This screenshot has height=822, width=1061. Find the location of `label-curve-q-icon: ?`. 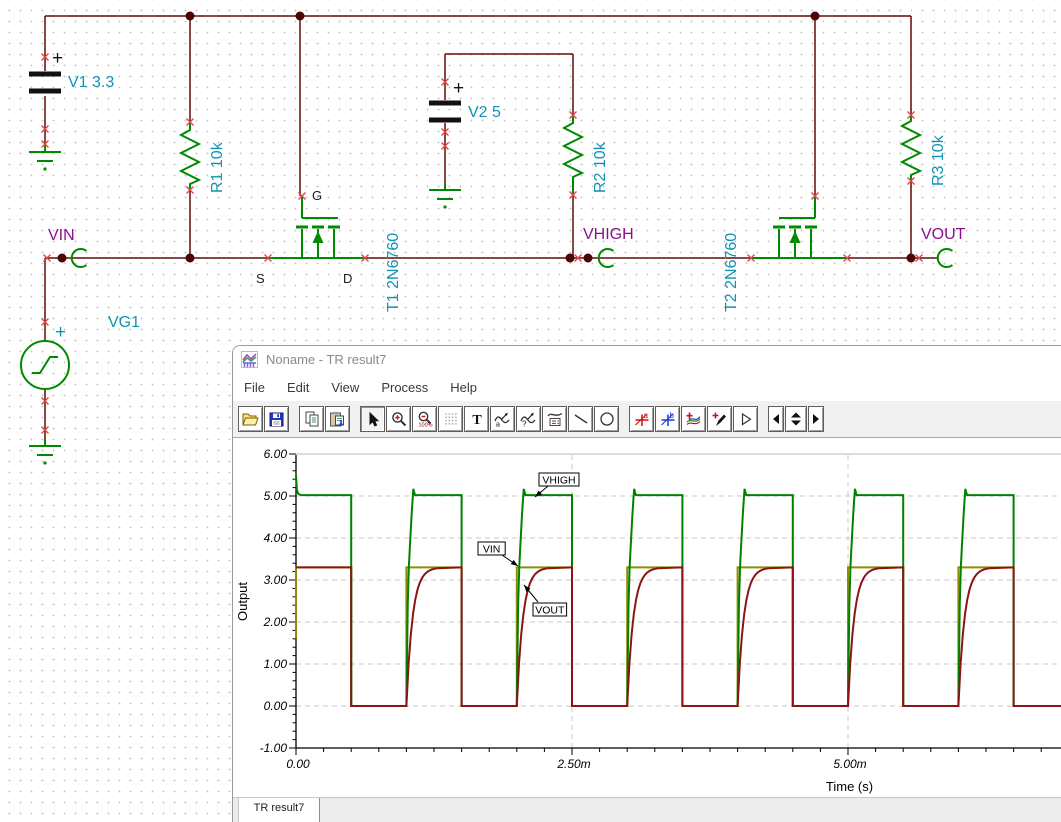

label-curve-q-icon: ? is located at coordinates (528, 420).